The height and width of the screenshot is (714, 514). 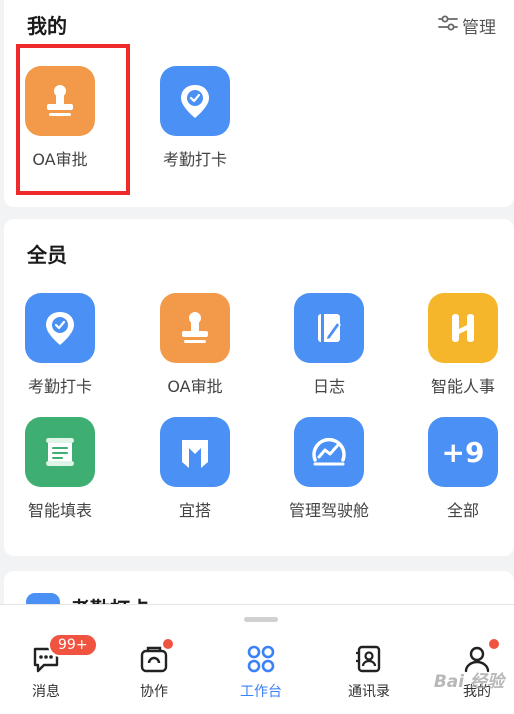 I want to click on dashboard-gauge-icon, so click(x=329, y=452).